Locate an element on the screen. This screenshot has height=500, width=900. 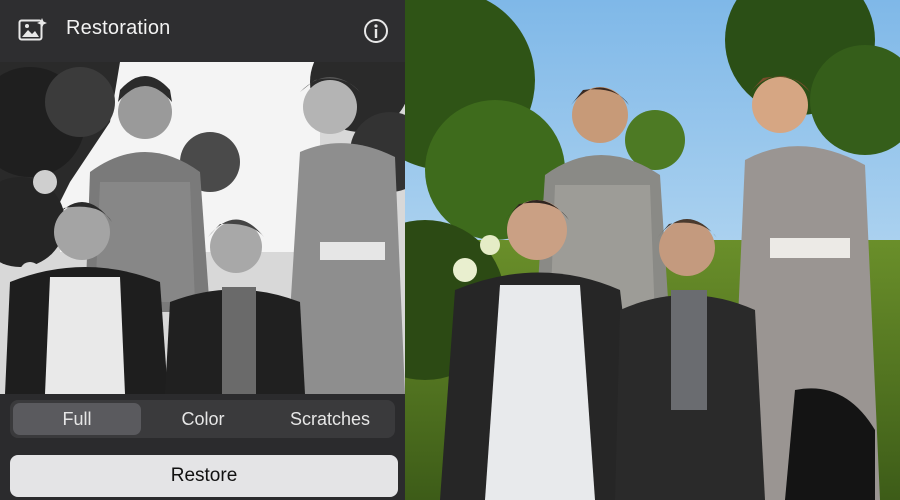
mode-full: Full is located at coordinates (77, 419).